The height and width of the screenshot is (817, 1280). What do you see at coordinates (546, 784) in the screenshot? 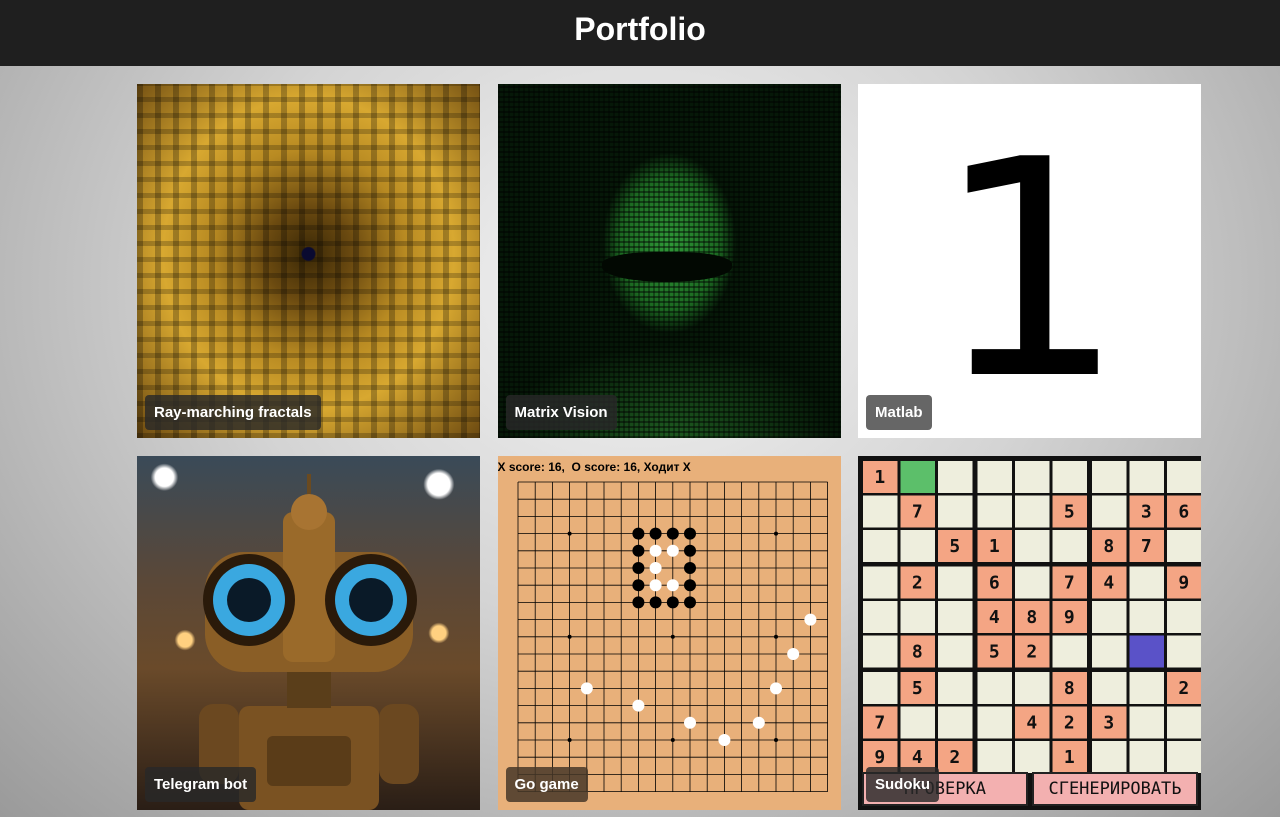
I see `card-caption: Go game` at bounding box center [546, 784].